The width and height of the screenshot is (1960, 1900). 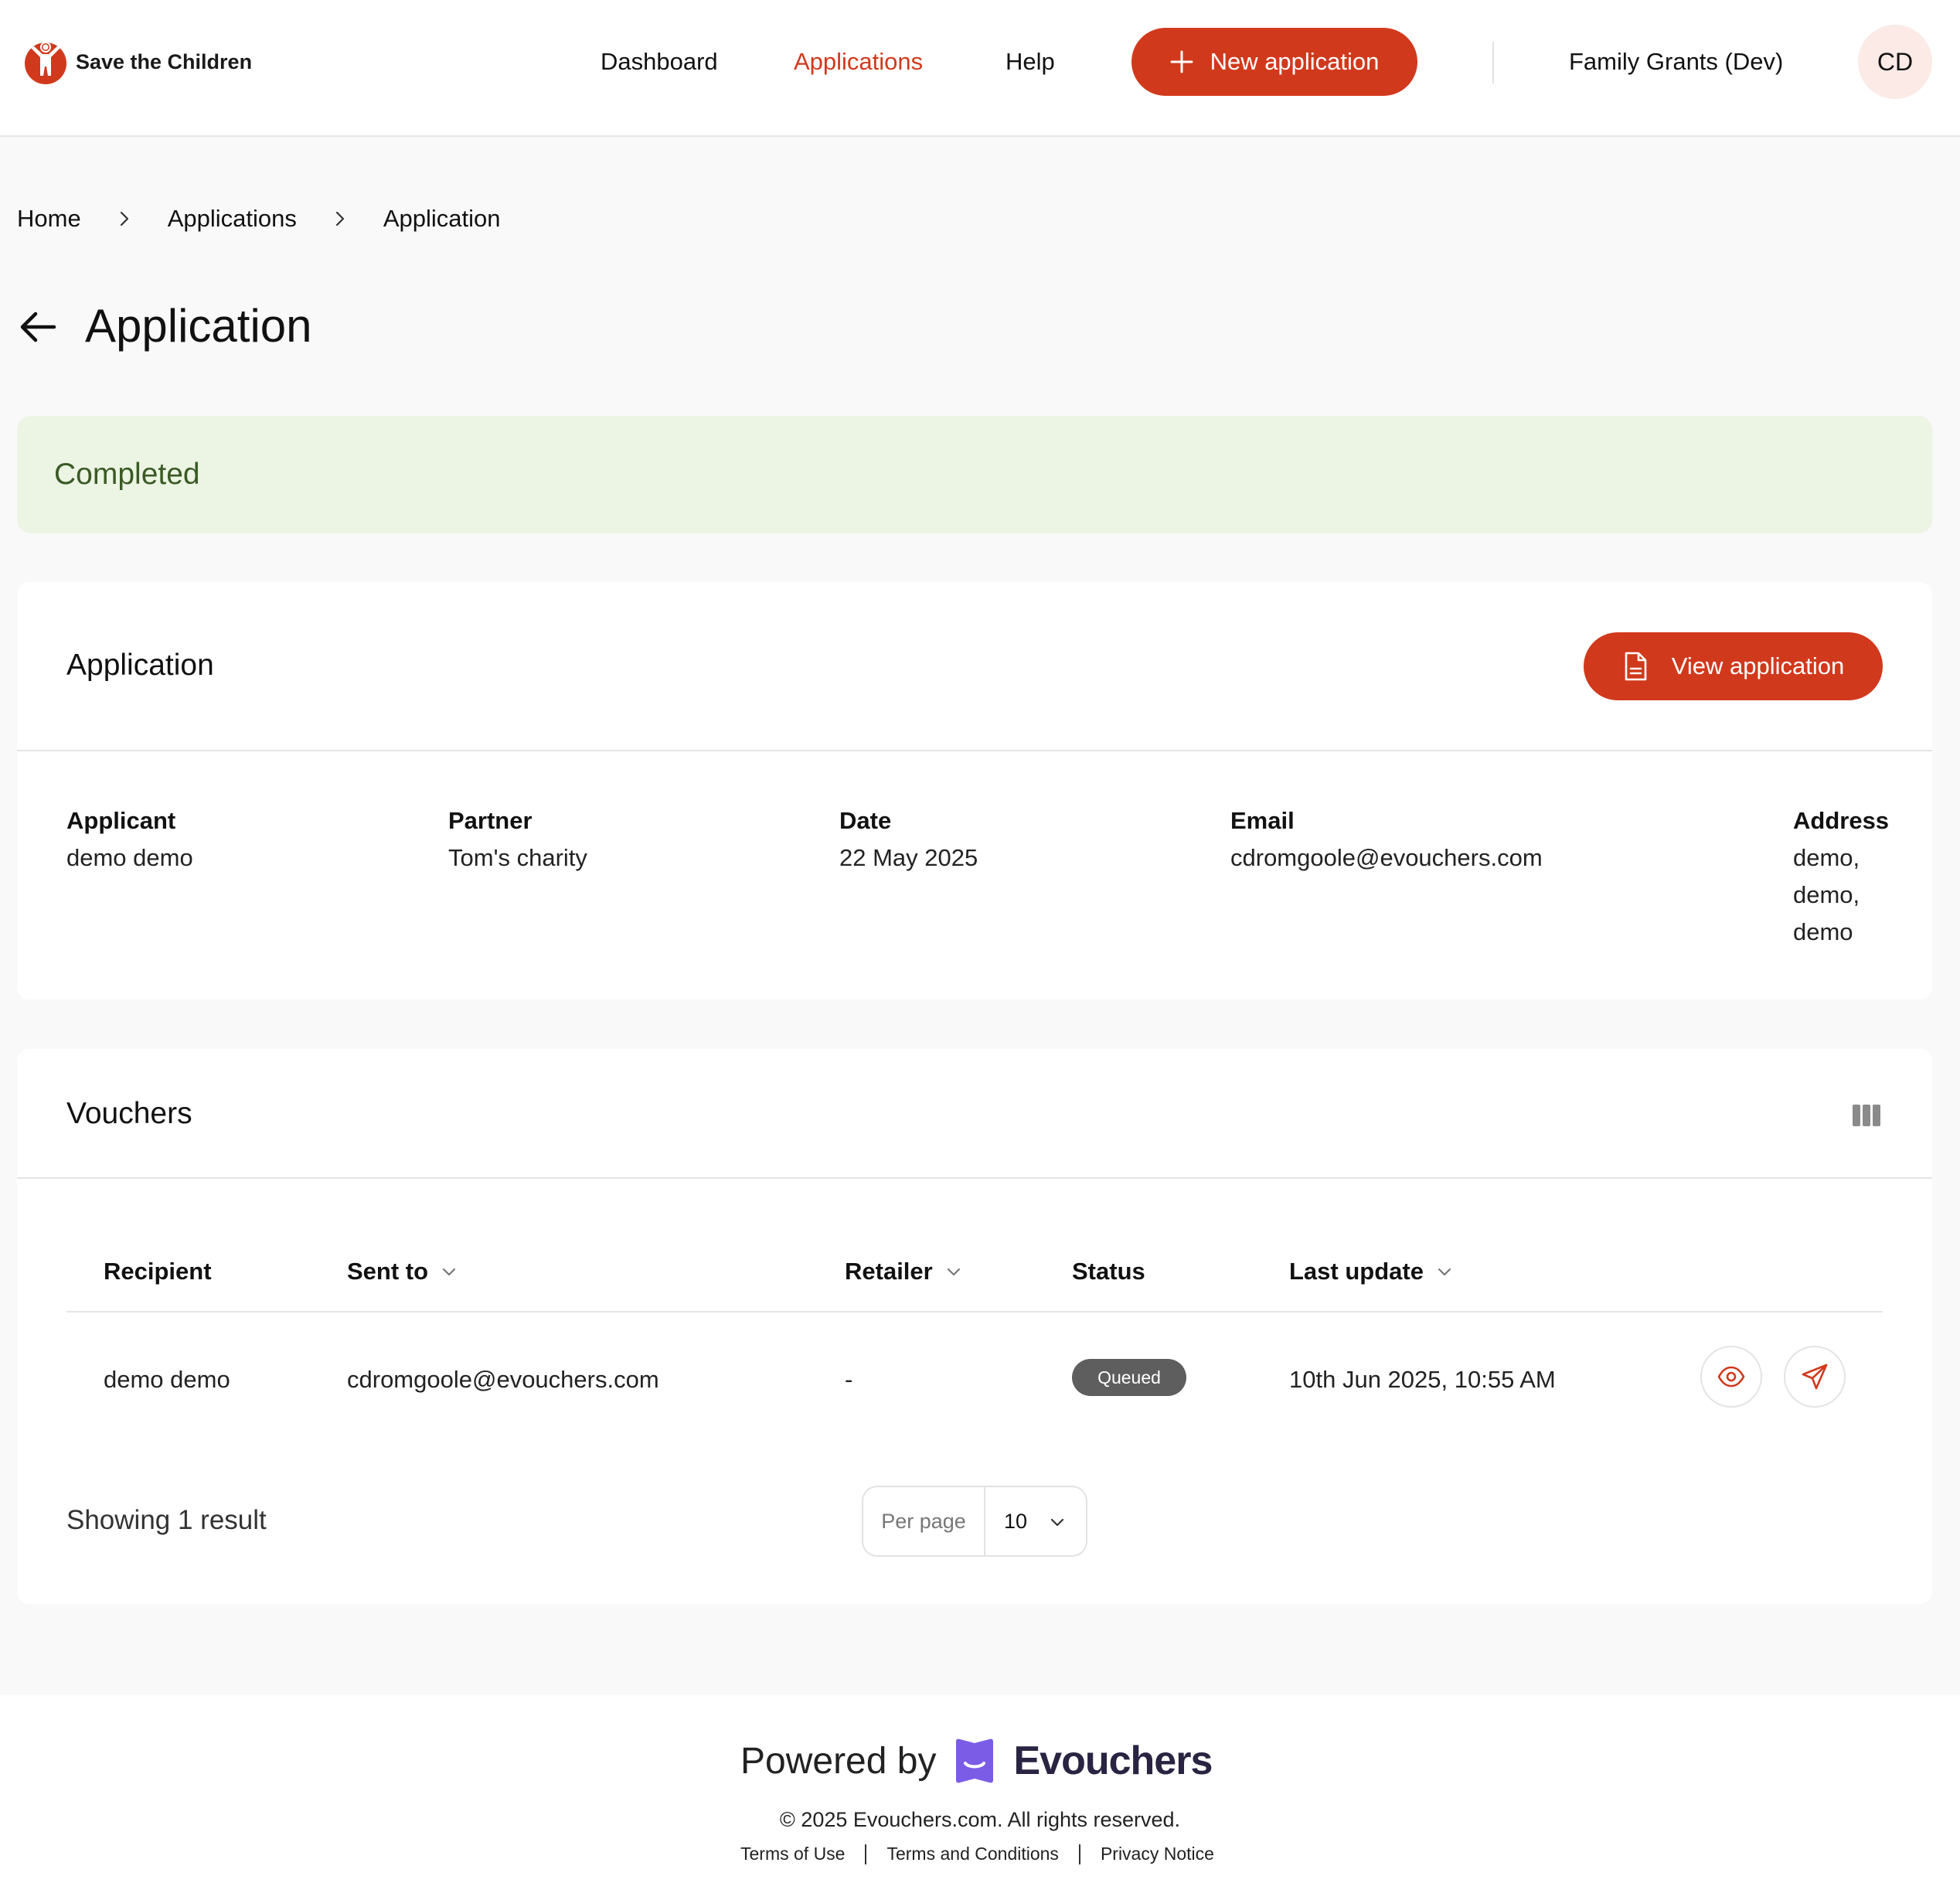 What do you see at coordinates (164, 61) in the screenshot?
I see `logo-text: Save the Children` at bounding box center [164, 61].